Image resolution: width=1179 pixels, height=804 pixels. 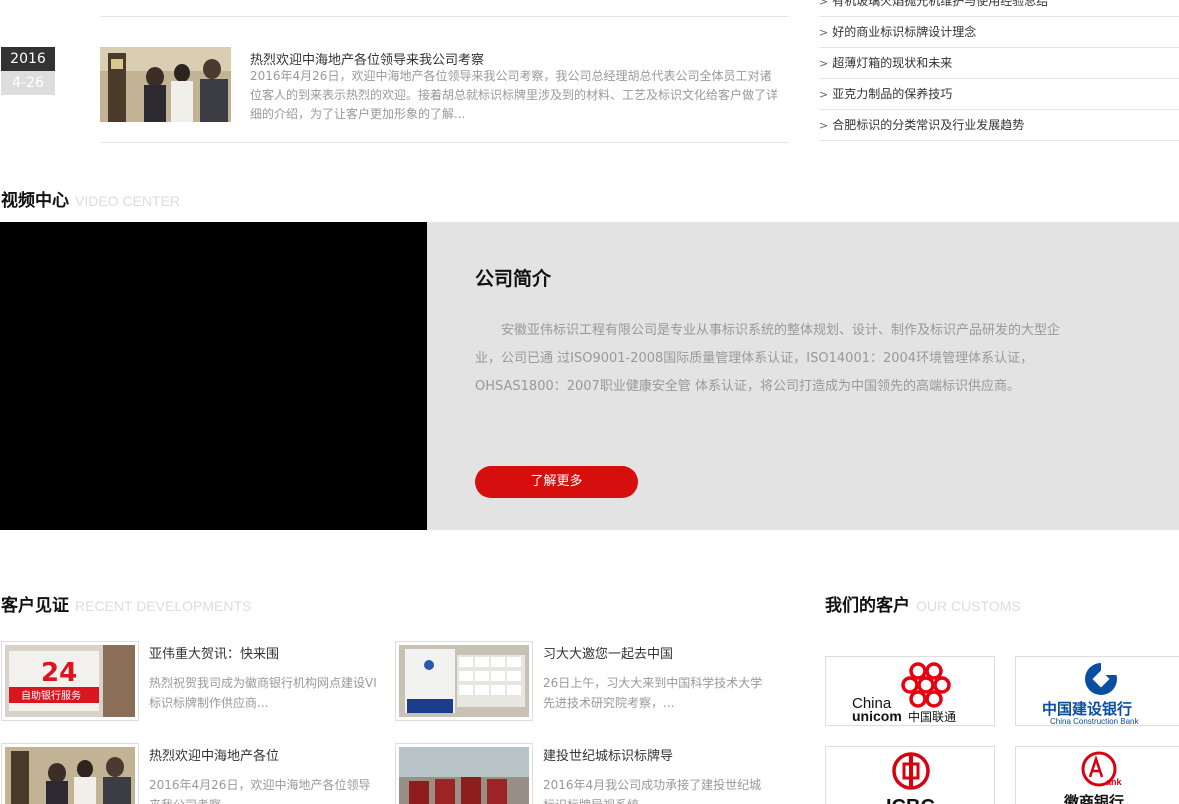 What do you see at coordinates (877, 716) in the screenshot?
I see `unicom-en-line2: unicom` at bounding box center [877, 716].